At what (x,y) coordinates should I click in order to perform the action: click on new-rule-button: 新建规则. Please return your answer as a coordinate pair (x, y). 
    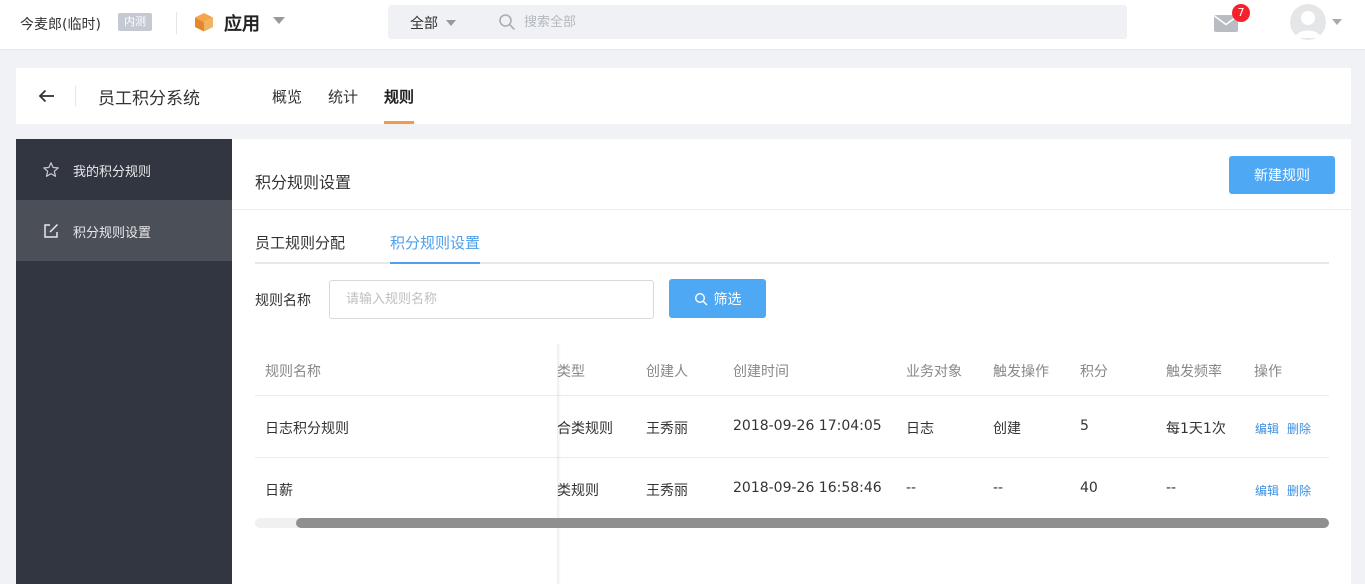
    Looking at the image, I should click on (1282, 175).